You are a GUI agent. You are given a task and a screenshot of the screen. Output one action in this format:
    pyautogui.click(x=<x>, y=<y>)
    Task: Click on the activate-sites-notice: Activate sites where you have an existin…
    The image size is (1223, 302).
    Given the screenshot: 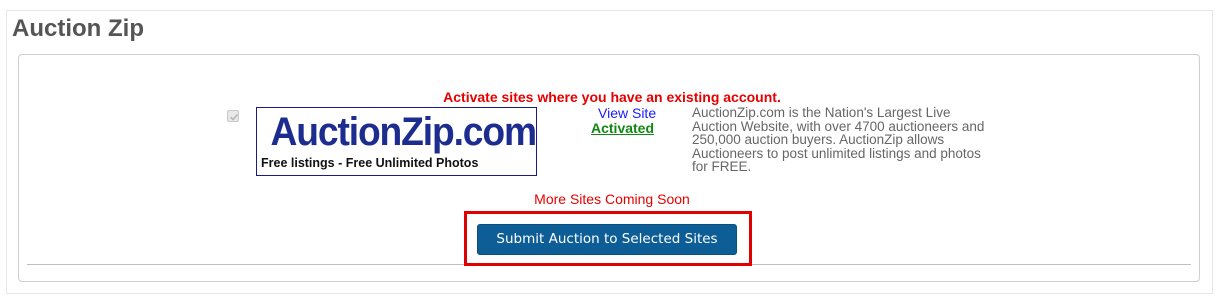 What is the action you would take?
    pyautogui.click(x=612, y=97)
    